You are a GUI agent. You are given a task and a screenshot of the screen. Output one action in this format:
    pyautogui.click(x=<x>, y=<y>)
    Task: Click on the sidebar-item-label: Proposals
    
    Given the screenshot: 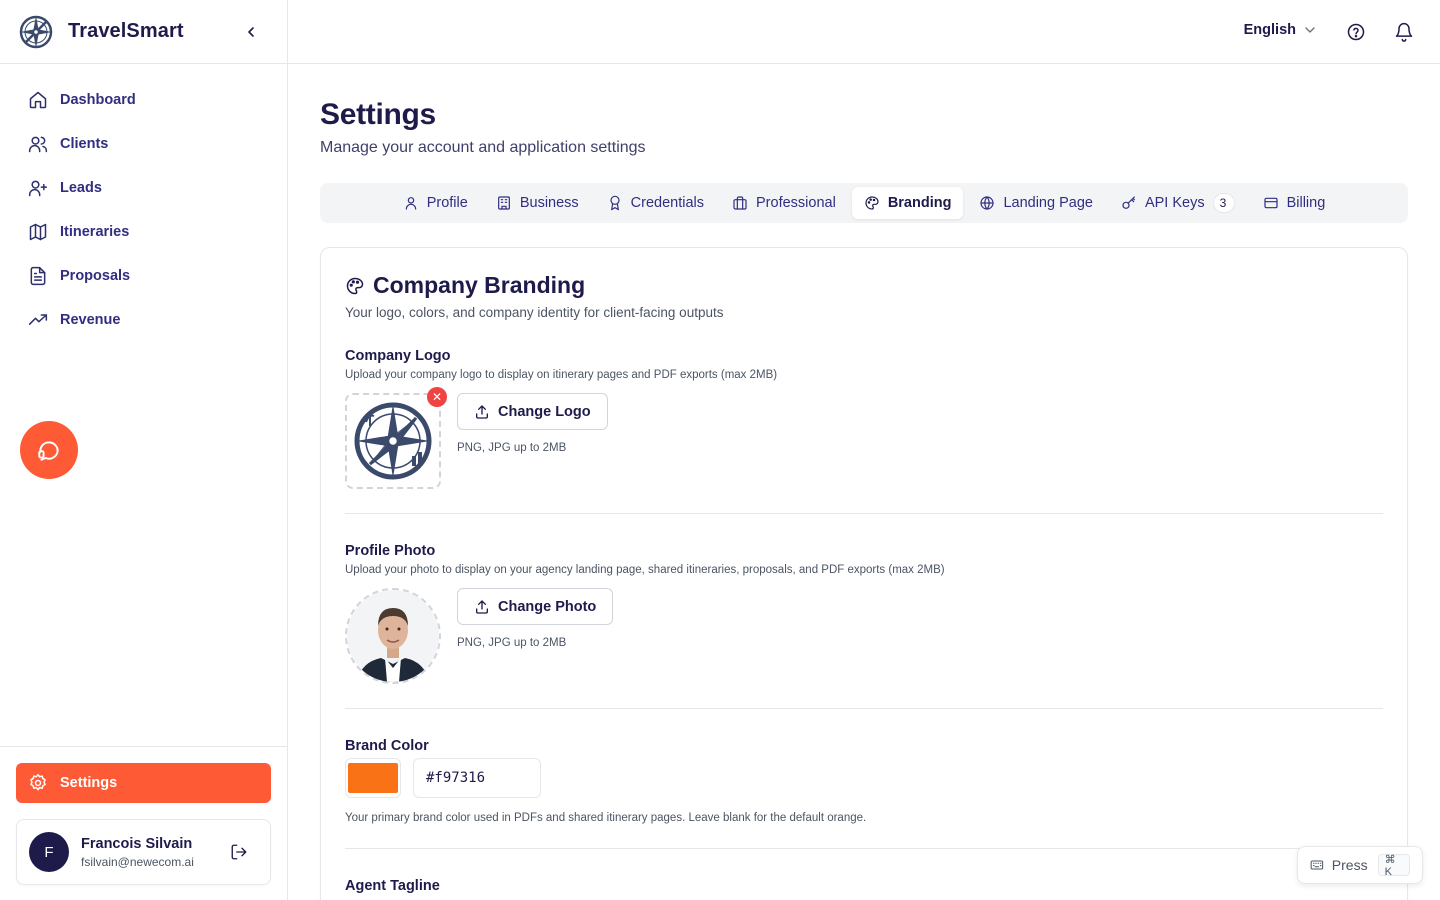 What is the action you would take?
    pyautogui.click(x=95, y=276)
    